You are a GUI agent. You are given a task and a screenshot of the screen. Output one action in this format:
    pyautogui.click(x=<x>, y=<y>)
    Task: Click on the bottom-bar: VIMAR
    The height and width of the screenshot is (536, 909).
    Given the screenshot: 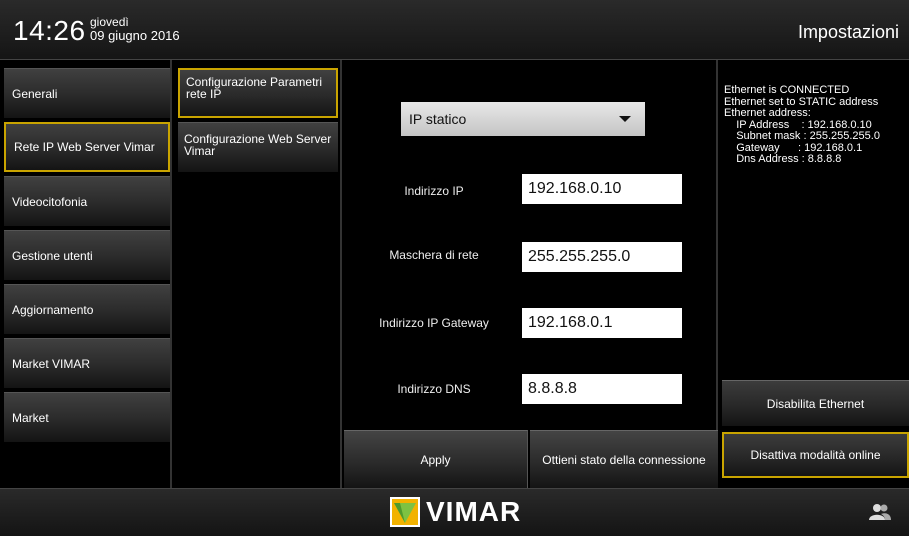 What is the action you would take?
    pyautogui.click(x=454, y=512)
    